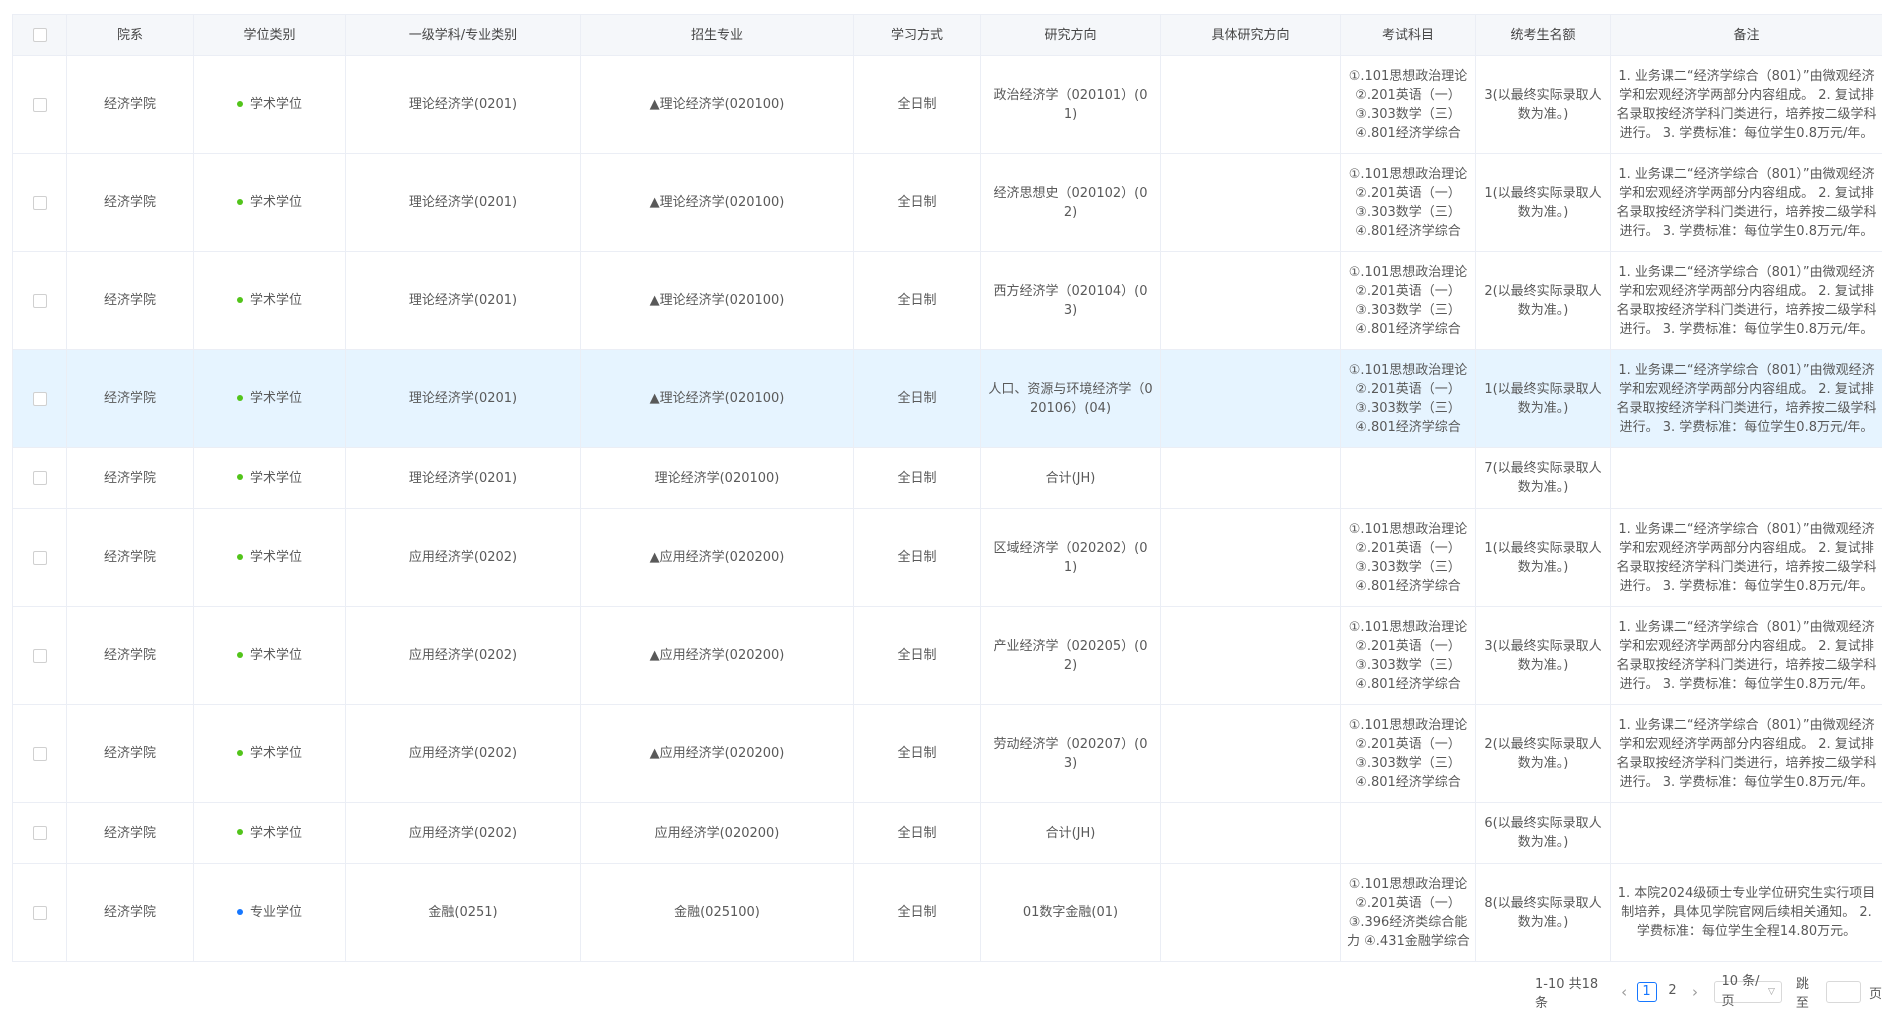  What do you see at coordinates (1624, 992) in the screenshot?
I see `prev-page-icon: ‹` at bounding box center [1624, 992].